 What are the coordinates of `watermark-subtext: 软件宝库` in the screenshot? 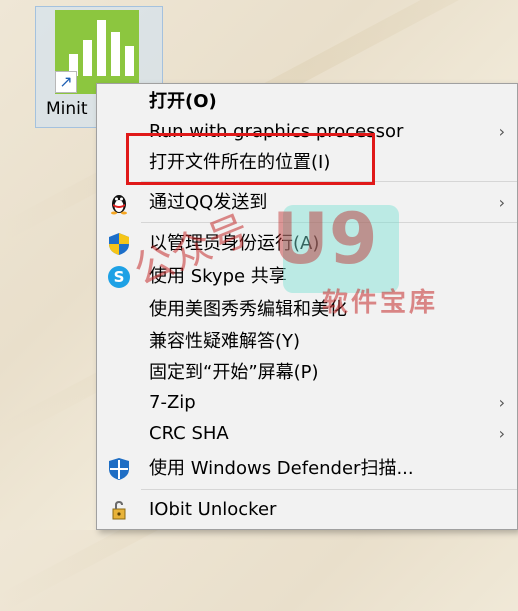 It's located at (380, 303).